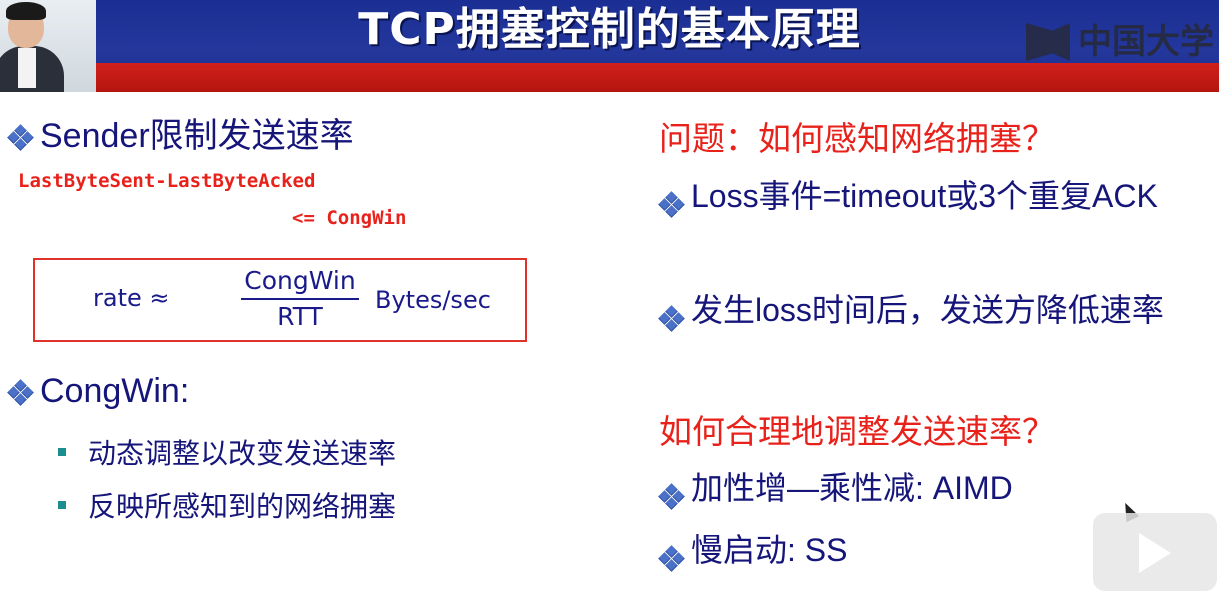 This screenshot has width=1219, height=593. What do you see at coordinates (857, 431) in the screenshot?
I see `question-adjust-rate: 如何合理地调整发送速率？` at bounding box center [857, 431].